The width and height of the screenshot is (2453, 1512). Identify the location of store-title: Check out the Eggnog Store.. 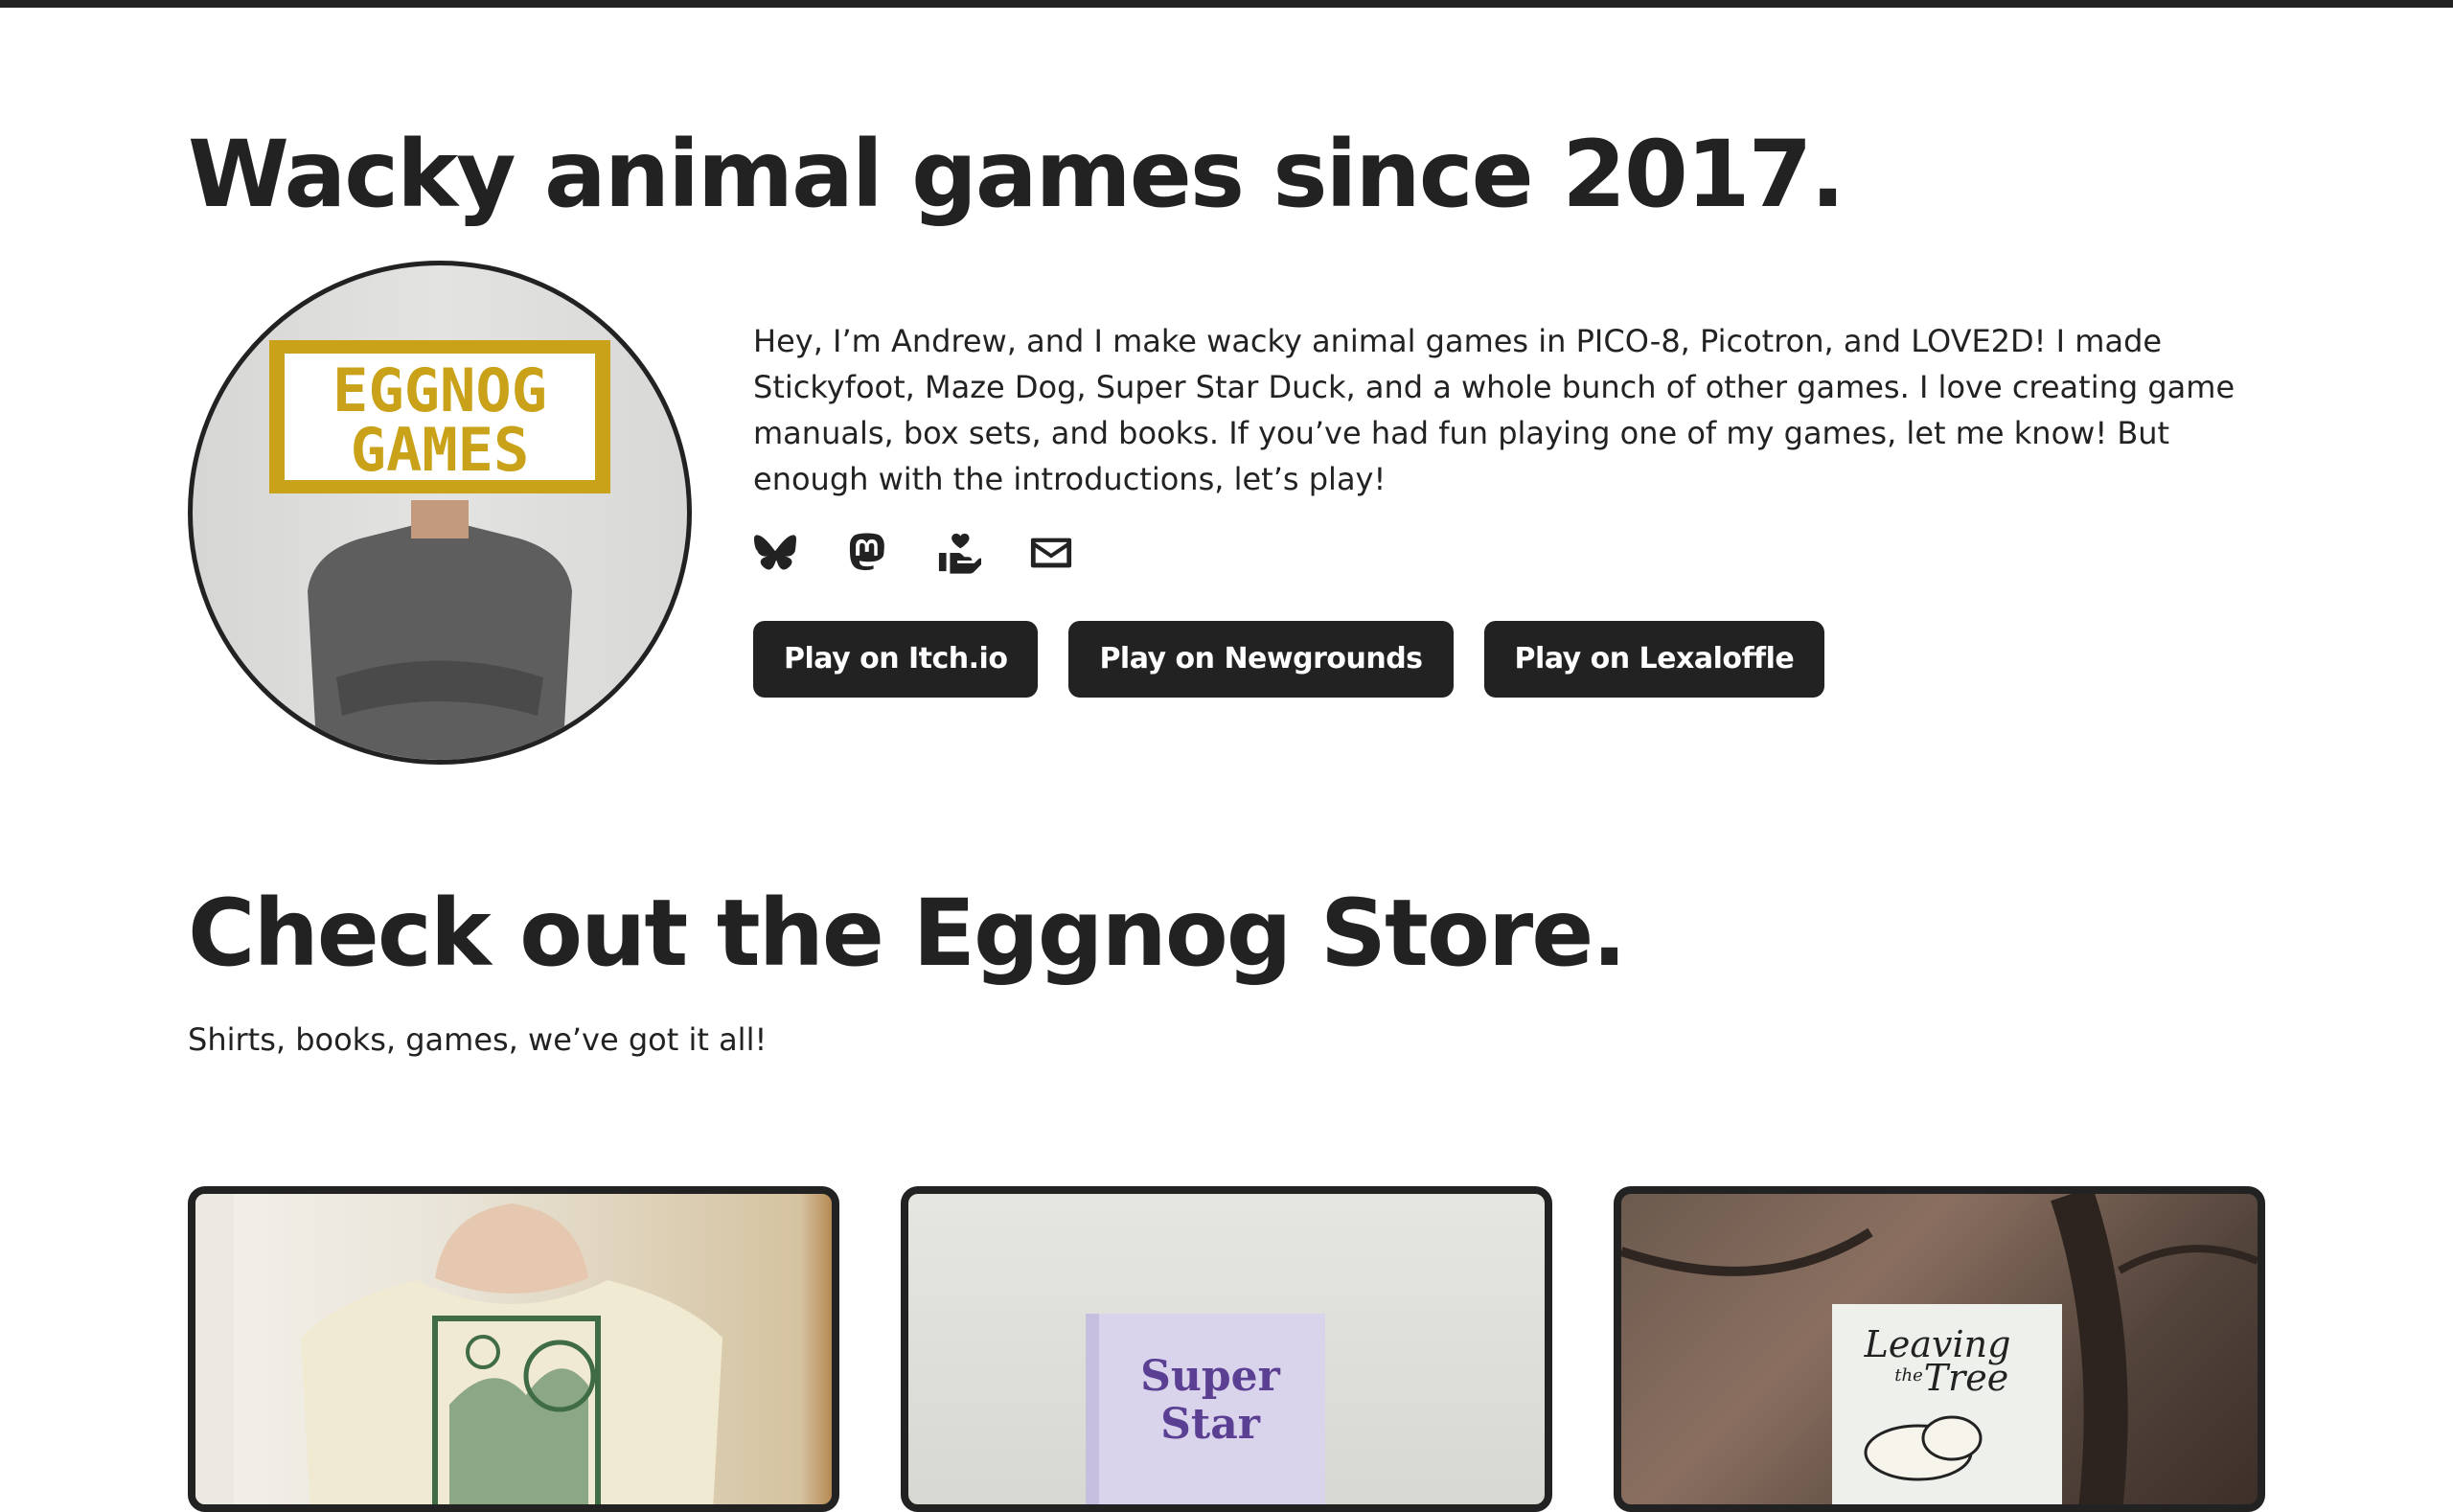
(908, 933).